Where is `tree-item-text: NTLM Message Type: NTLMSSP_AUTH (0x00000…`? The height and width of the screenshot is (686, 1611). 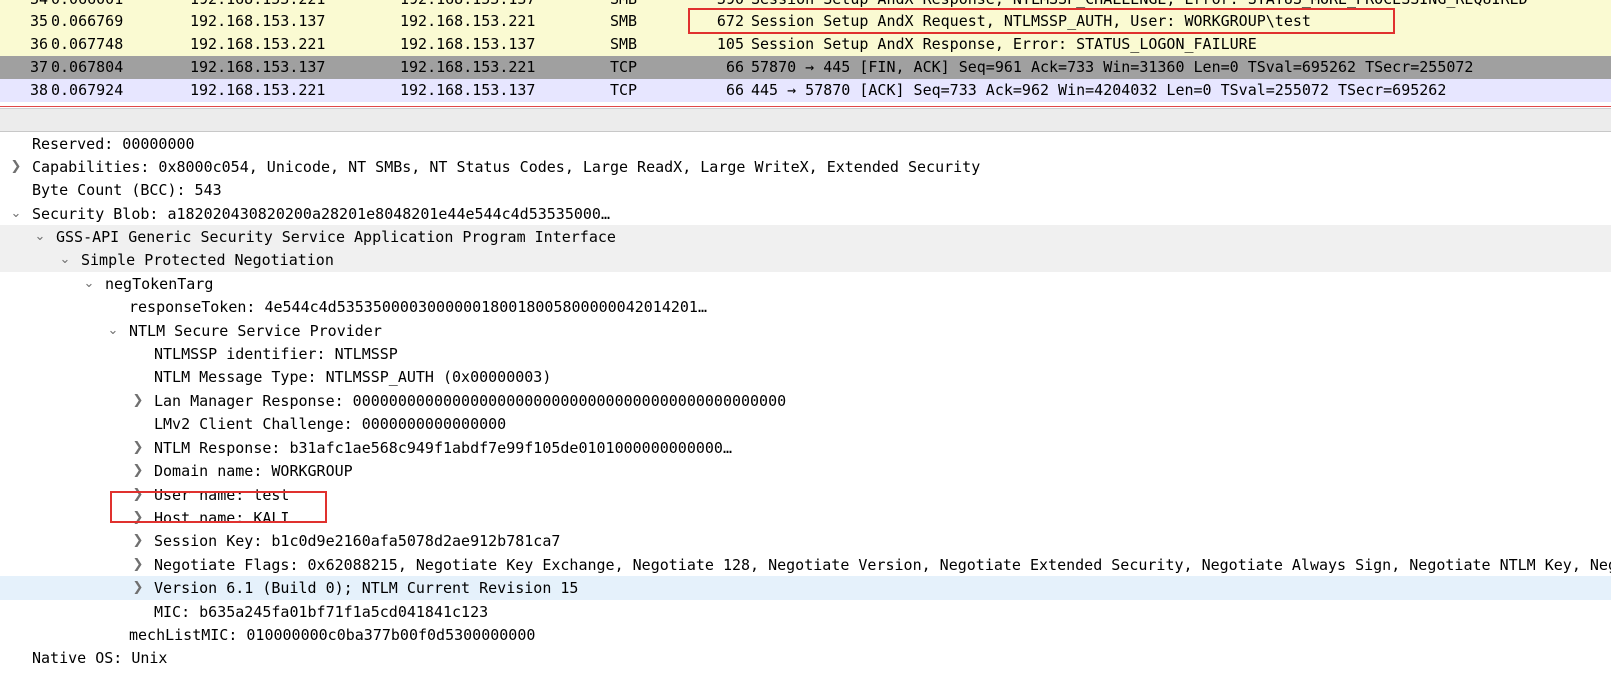 tree-item-text: NTLM Message Type: NTLMSSP_AUTH (0x00000… is located at coordinates (353, 377).